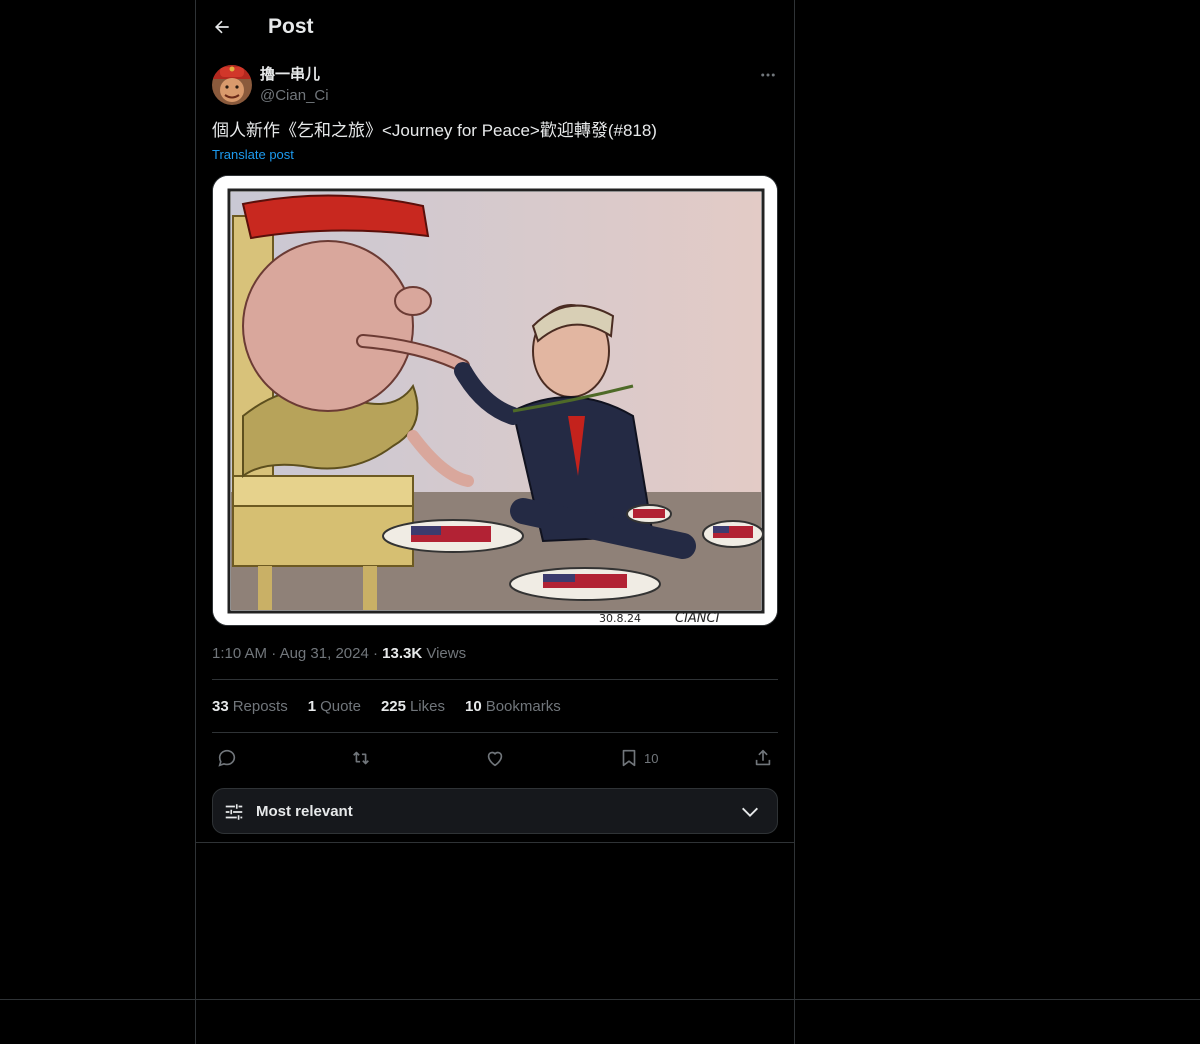 Image resolution: width=1200 pixels, height=1044 pixels. Describe the element at coordinates (324, 653) in the screenshot. I see `post-date: Aug 31, 2024` at that location.